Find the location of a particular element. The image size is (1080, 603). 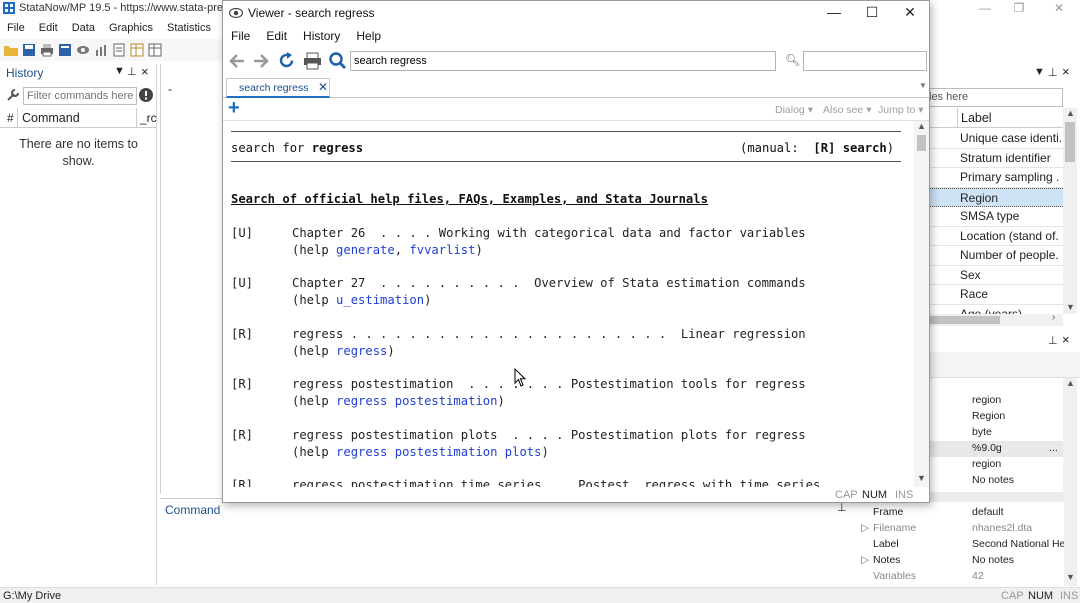

vars-col-label: Label is located at coordinates (976, 118).